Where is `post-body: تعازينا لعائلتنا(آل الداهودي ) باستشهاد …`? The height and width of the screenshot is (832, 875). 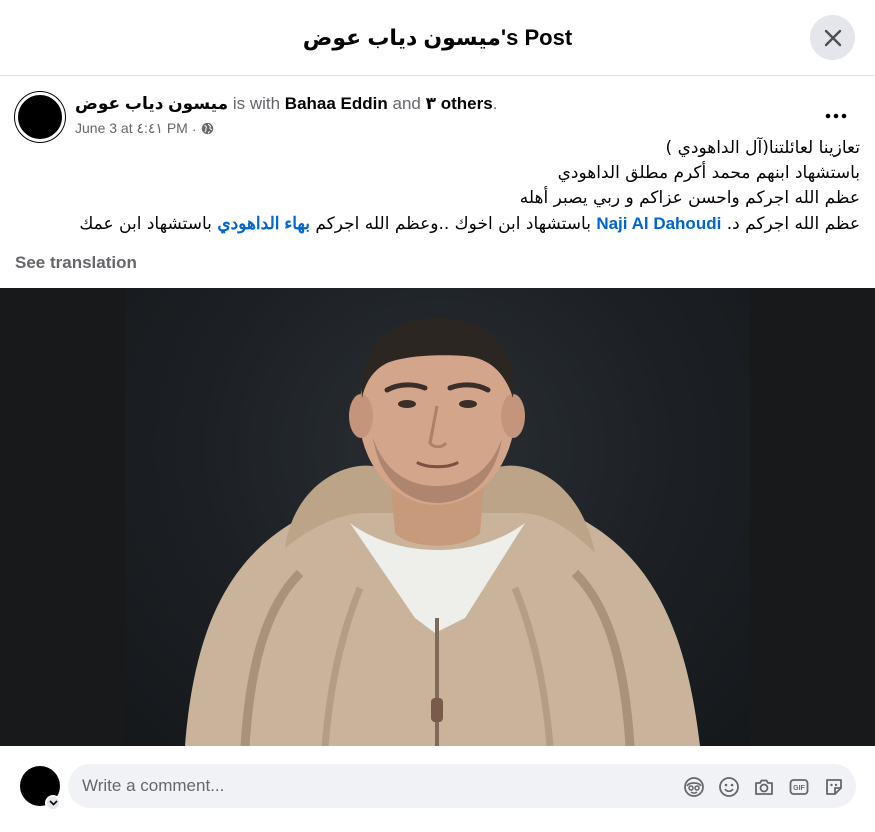 post-body: تعازينا لعائلتنا(آل الداهودي ) باستشهاد … is located at coordinates (437, 186).